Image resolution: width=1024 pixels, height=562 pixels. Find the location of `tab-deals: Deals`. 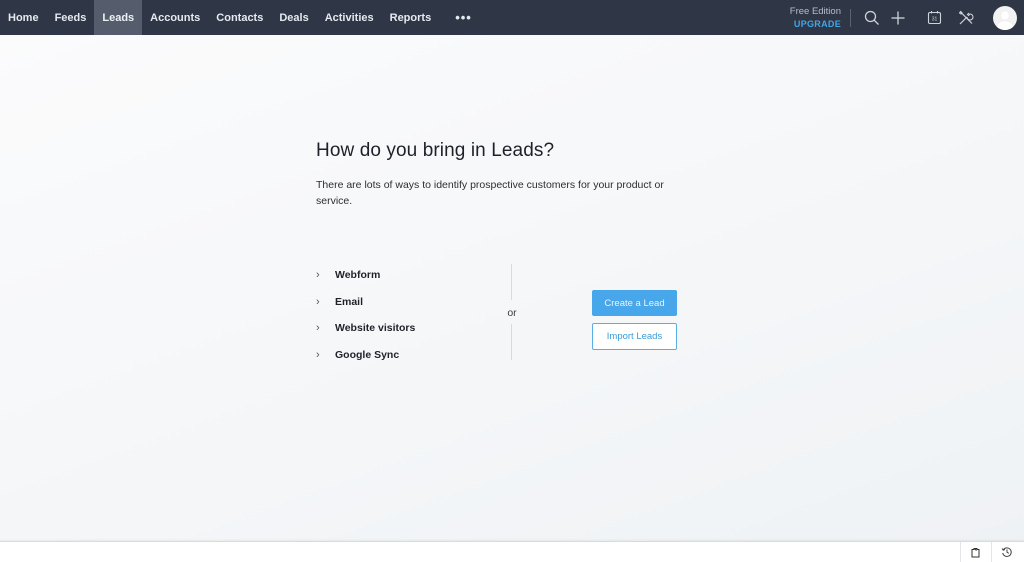

tab-deals: Deals is located at coordinates (293, 17).